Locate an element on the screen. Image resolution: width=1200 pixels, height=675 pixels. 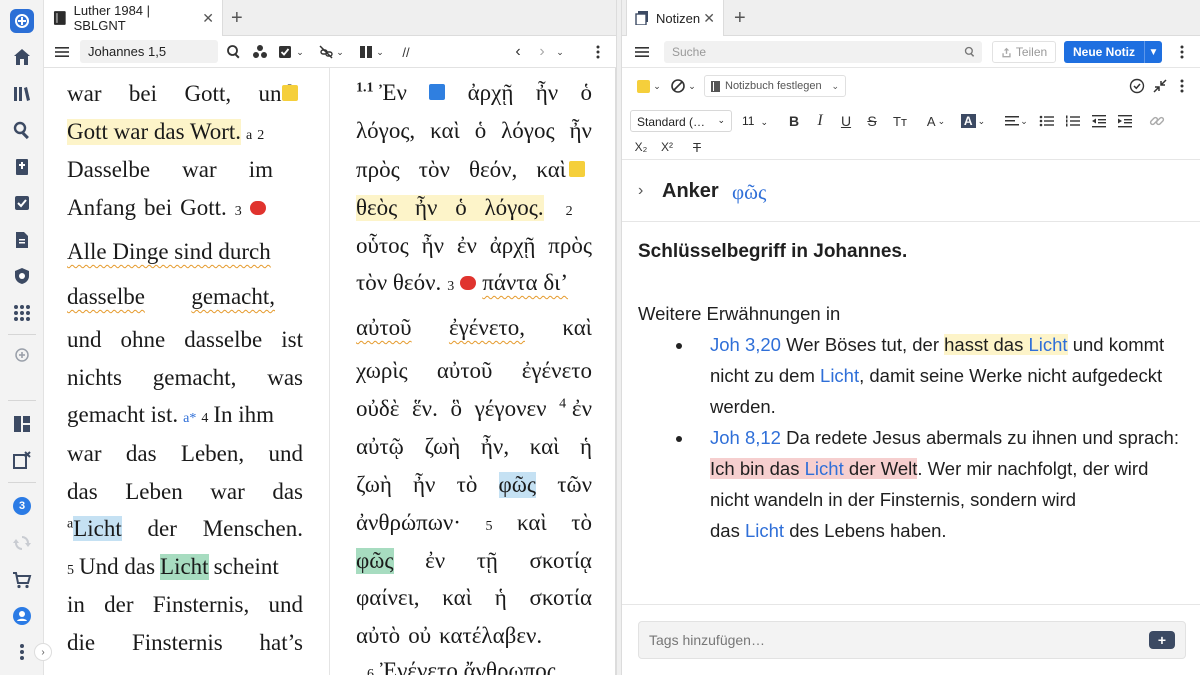
note-color-dropdown: ⌄ is located at coordinates (649, 86).